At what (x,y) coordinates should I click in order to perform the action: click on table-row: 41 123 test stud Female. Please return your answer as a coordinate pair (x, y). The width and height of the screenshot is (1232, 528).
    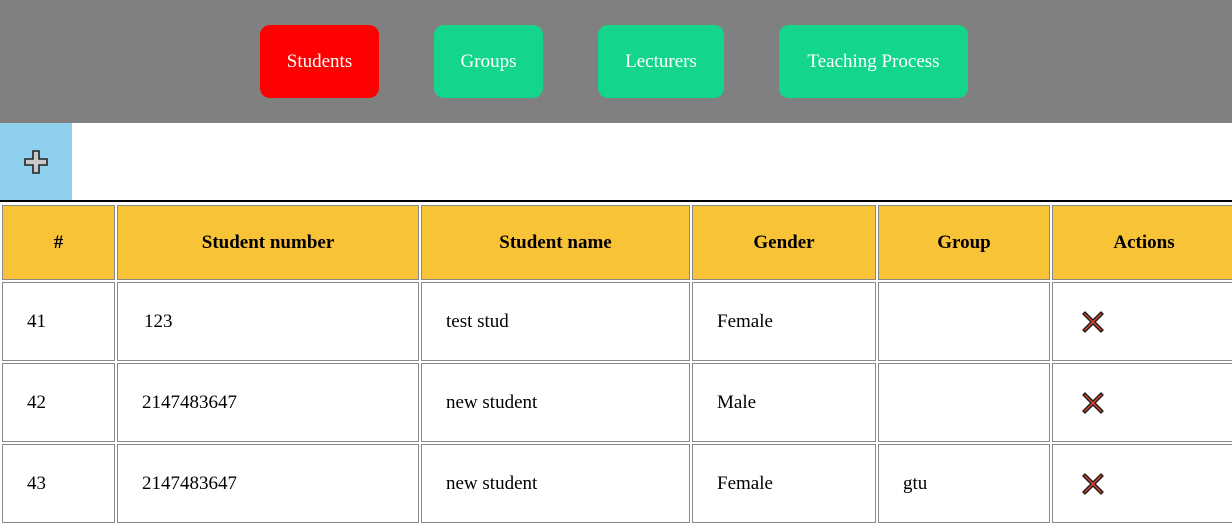
    Looking at the image, I should click on (617, 321).